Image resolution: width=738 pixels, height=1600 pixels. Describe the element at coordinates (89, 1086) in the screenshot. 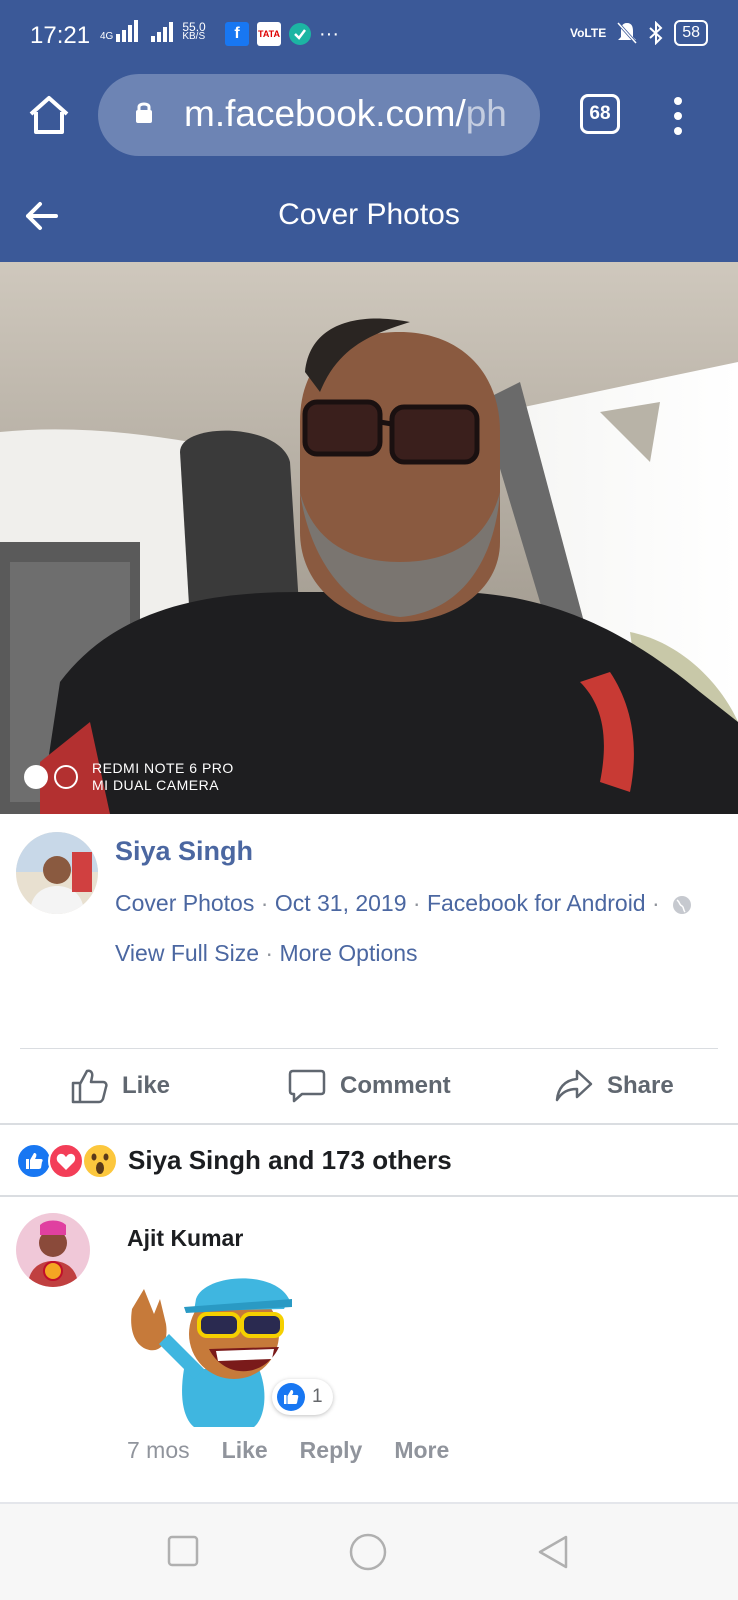

I see `thumbs-up-icon` at that location.